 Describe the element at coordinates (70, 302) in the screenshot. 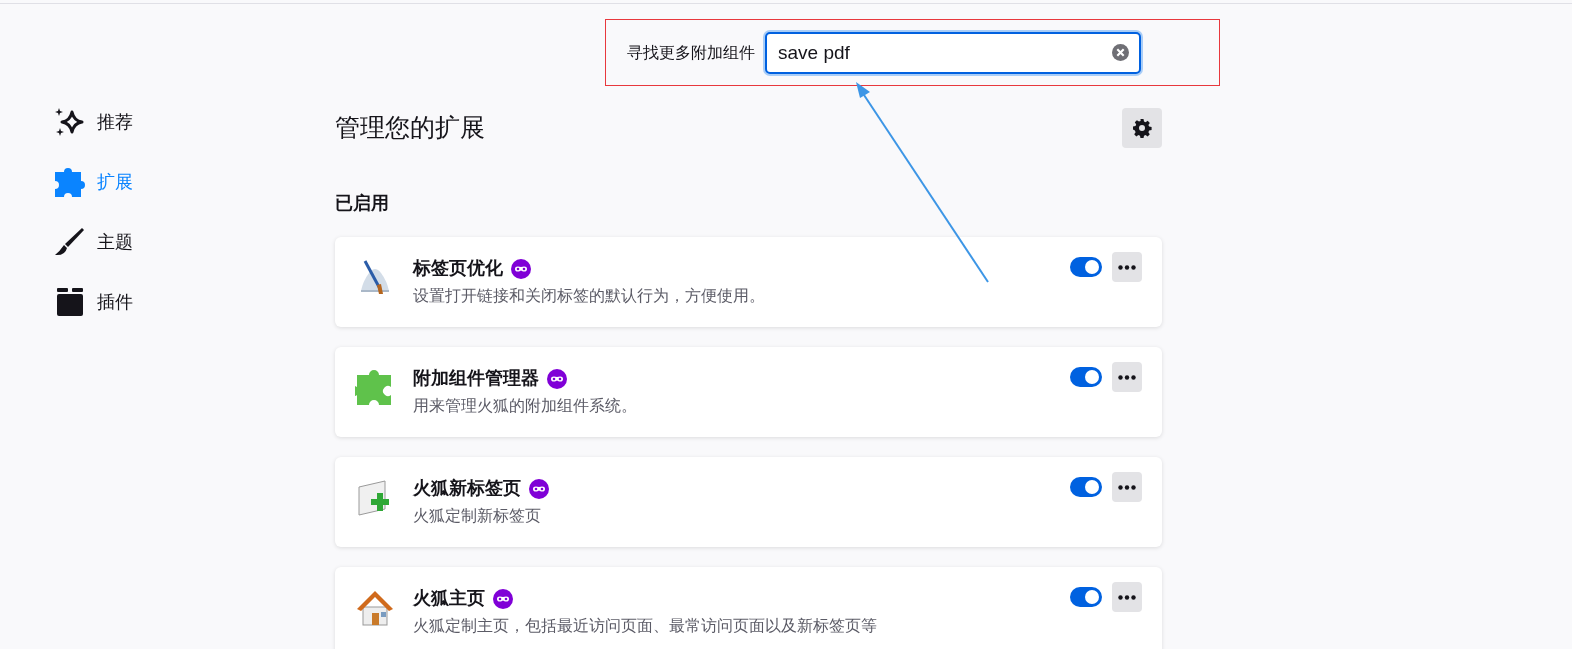

I see `plugin-icon` at that location.